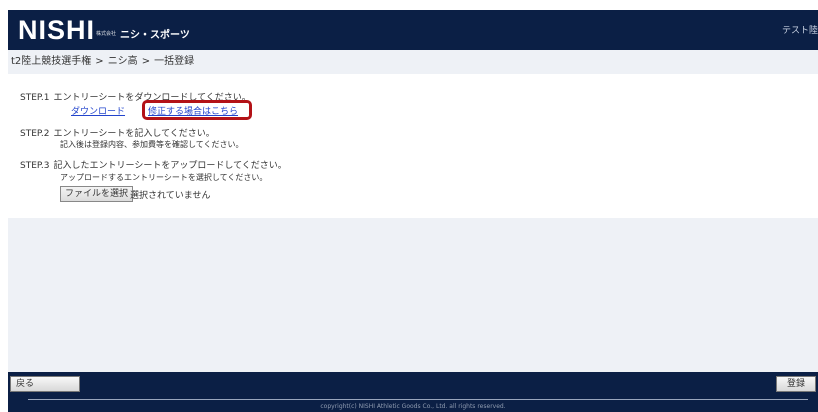 This screenshot has width=818, height=412. Describe the element at coordinates (796, 384) in the screenshot. I see `register-button: 登録` at that location.